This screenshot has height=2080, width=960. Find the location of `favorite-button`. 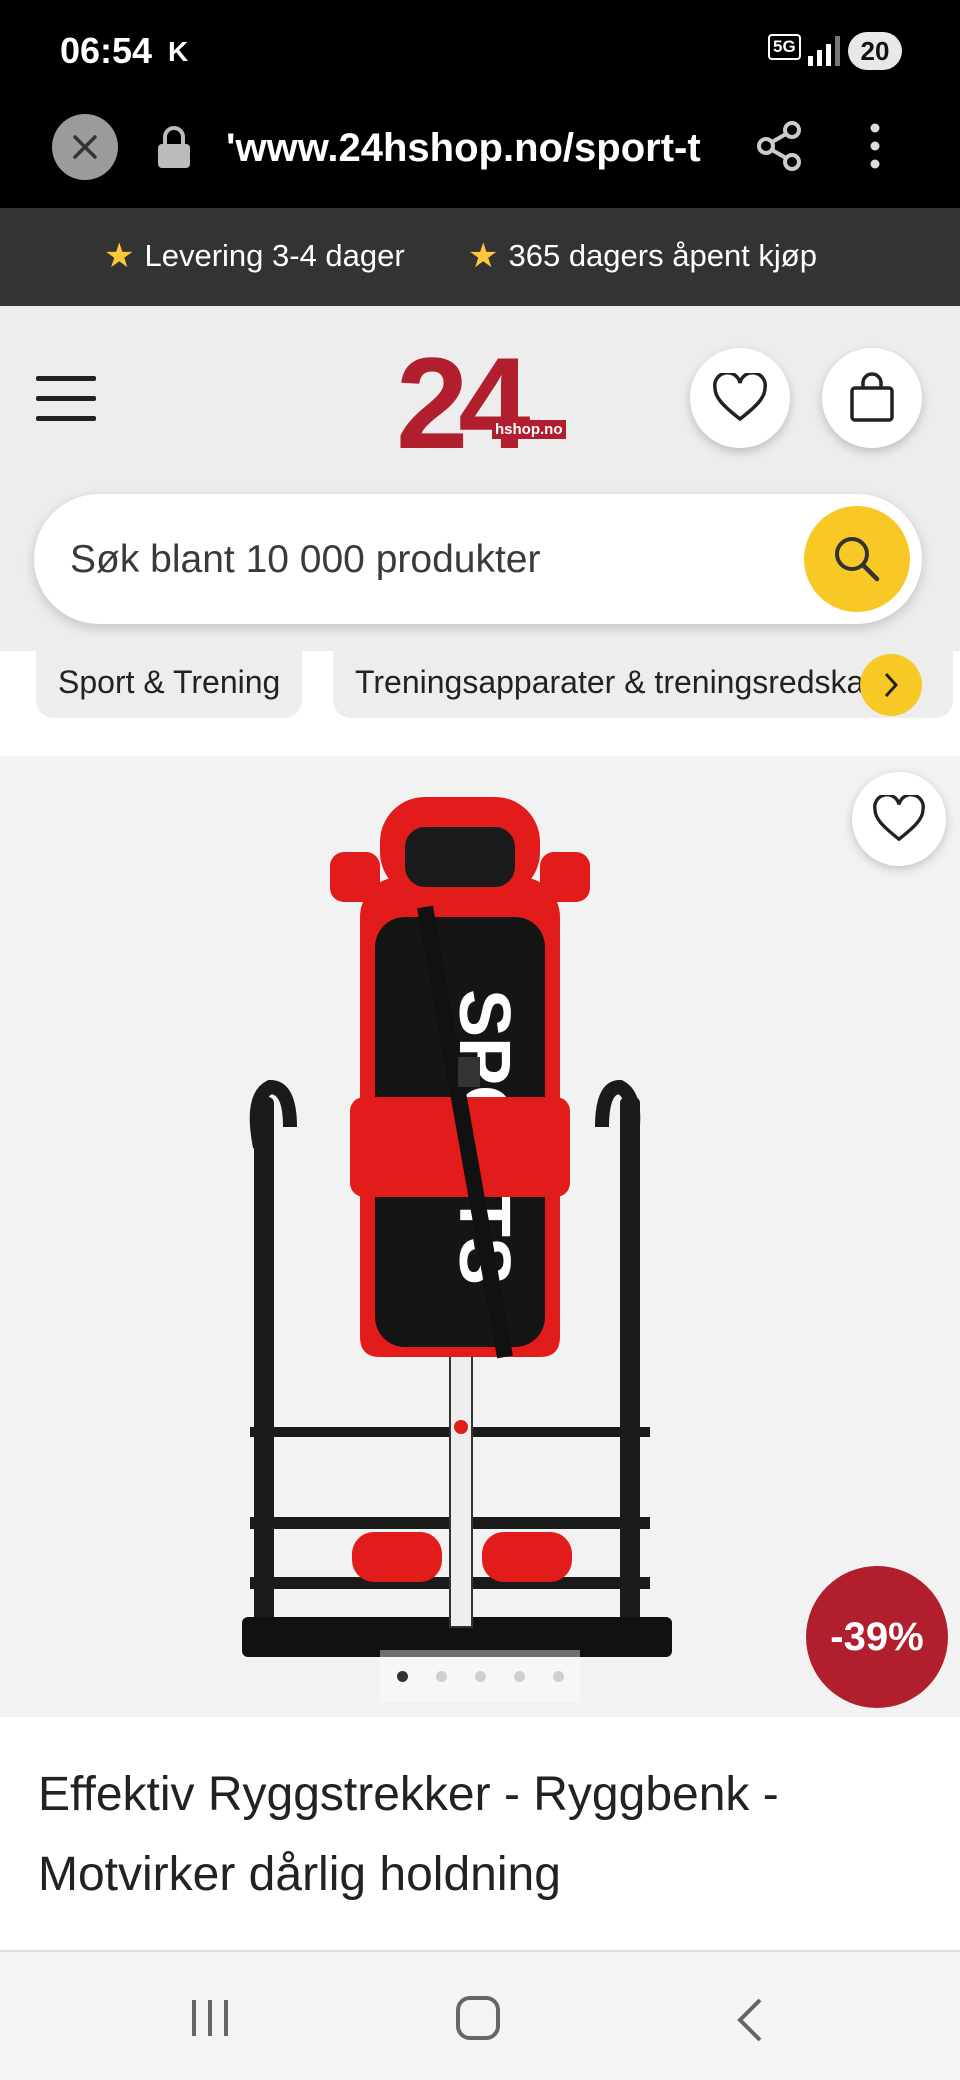

favorite-button is located at coordinates (899, 819).